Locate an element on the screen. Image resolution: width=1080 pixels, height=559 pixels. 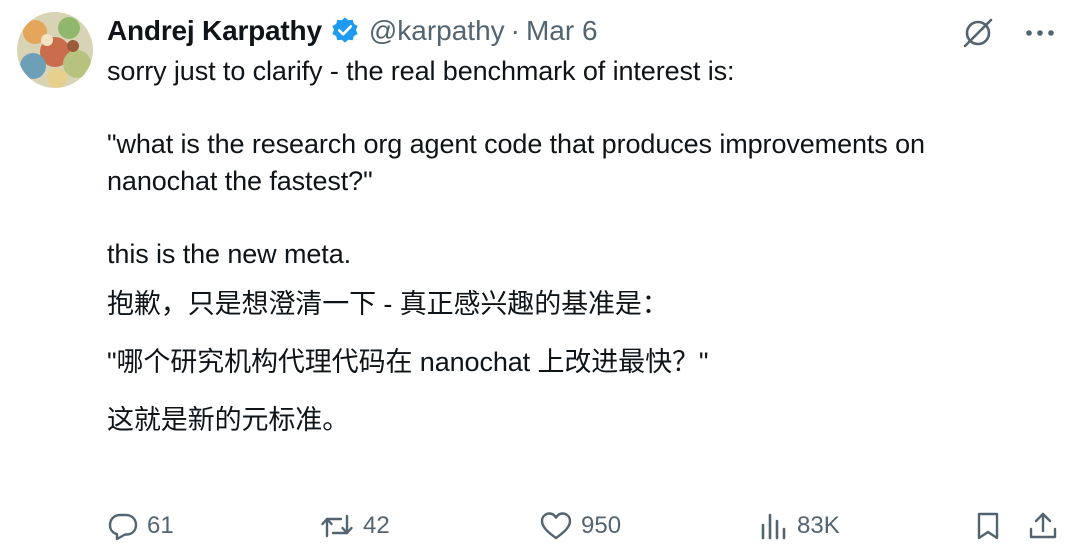
share-button is located at coordinates (1043, 526).